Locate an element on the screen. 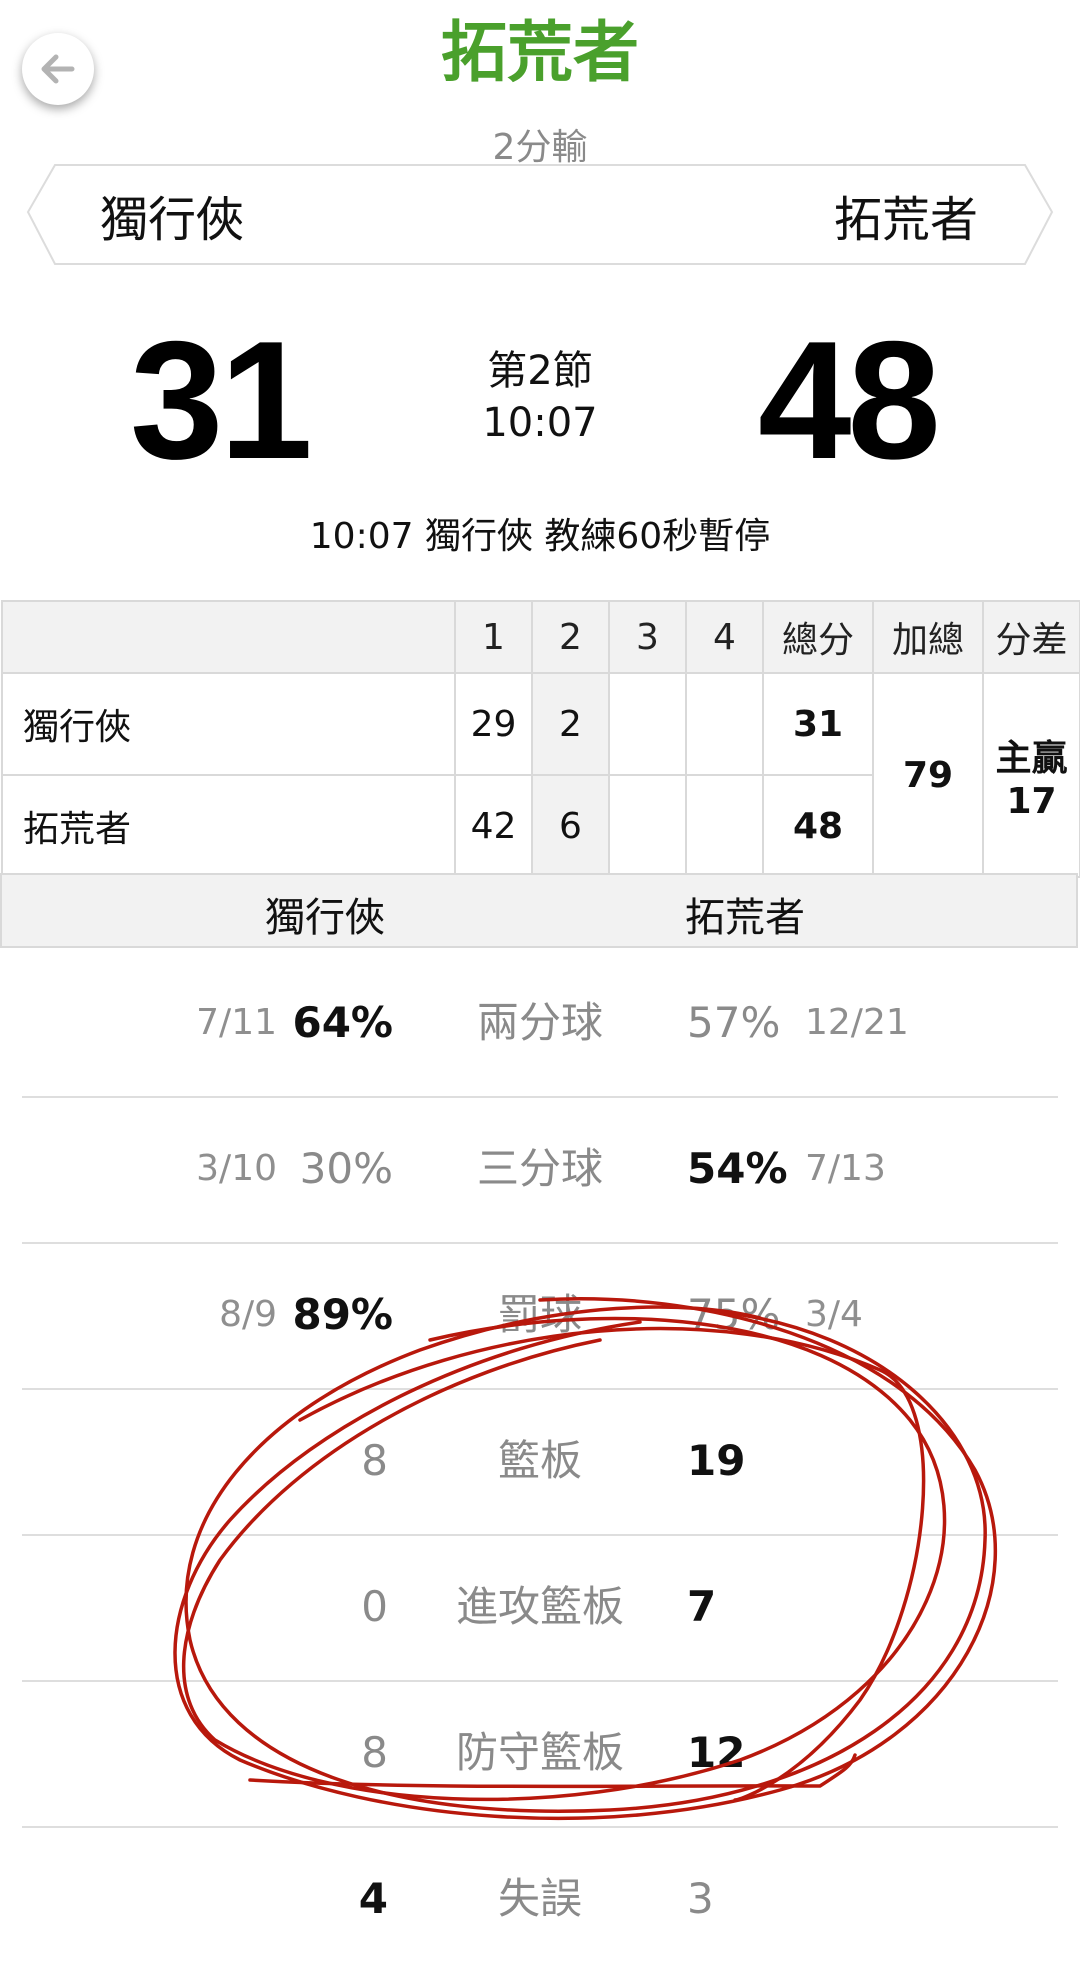  stat-row-defensive-rebounds: 8 防守籃板 12 is located at coordinates (540, 1754).